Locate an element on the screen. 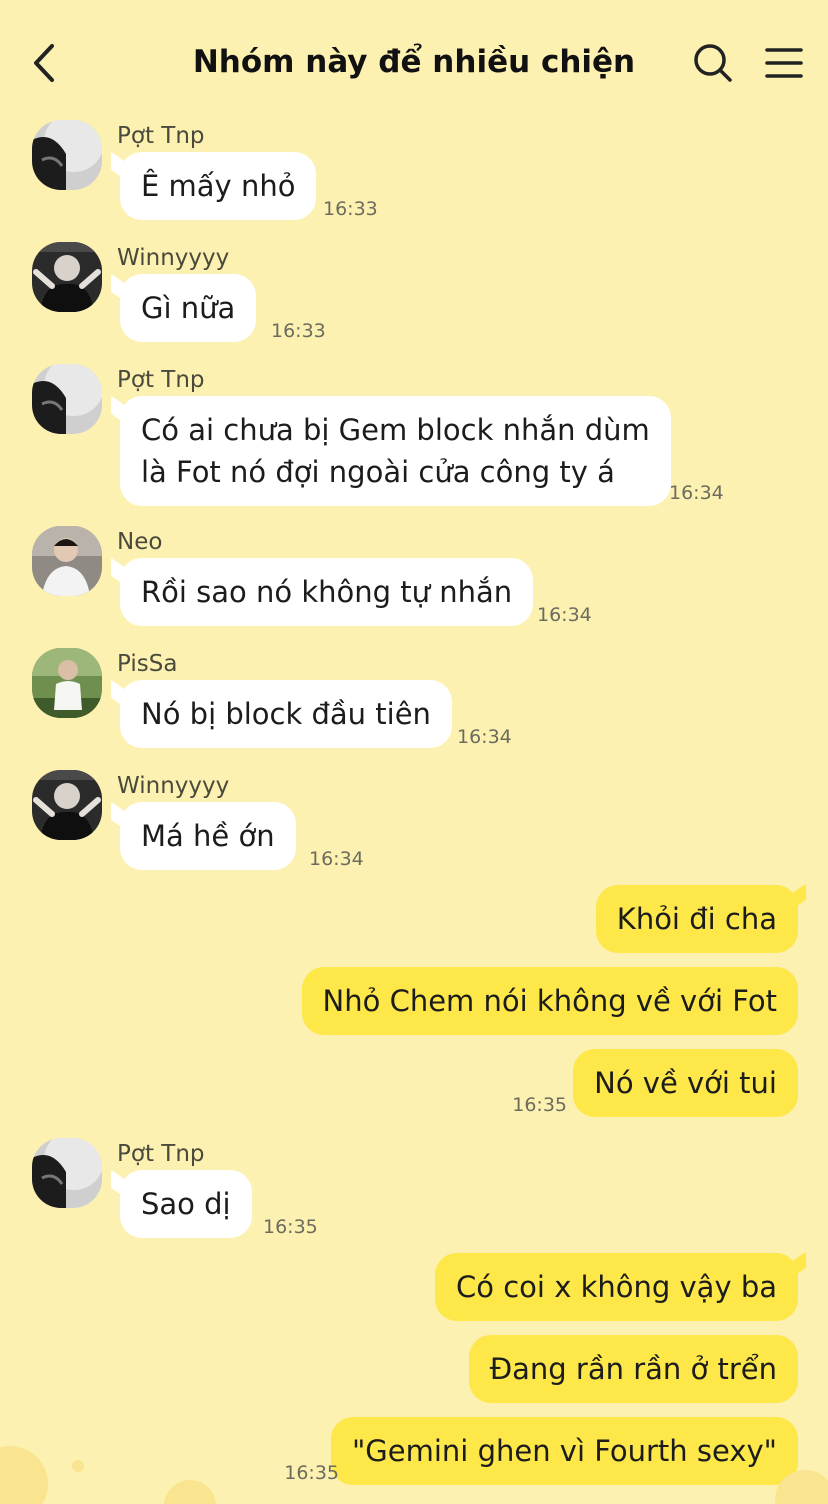 This screenshot has height=1504, width=828. chat-header: Nhóm này để nhiều chiện is located at coordinates (414, 60).